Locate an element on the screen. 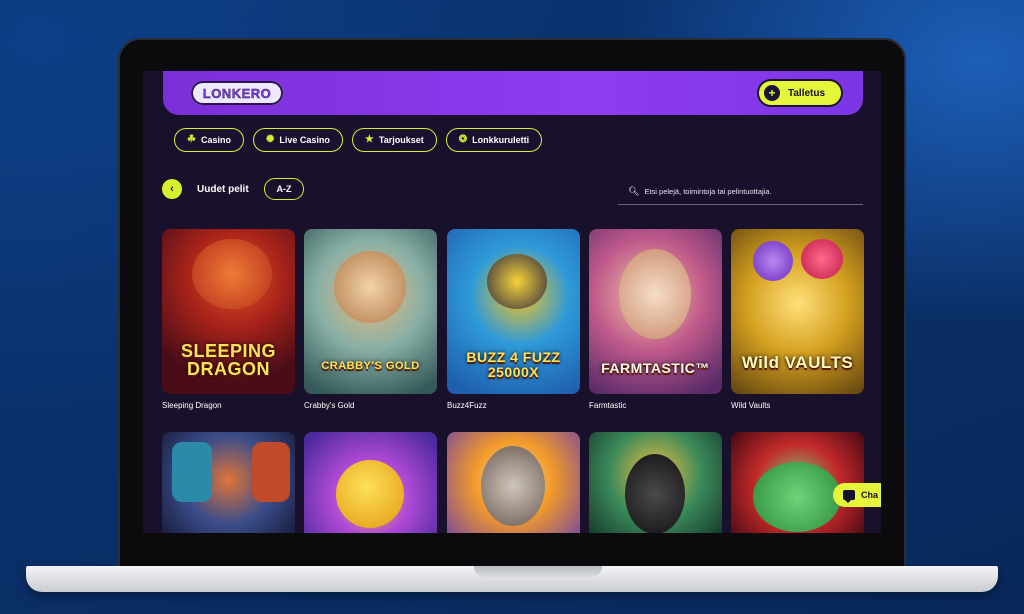 This screenshot has height=614, width=1024. search-bar: 🔍︎ is located at coordinates (740, 192).